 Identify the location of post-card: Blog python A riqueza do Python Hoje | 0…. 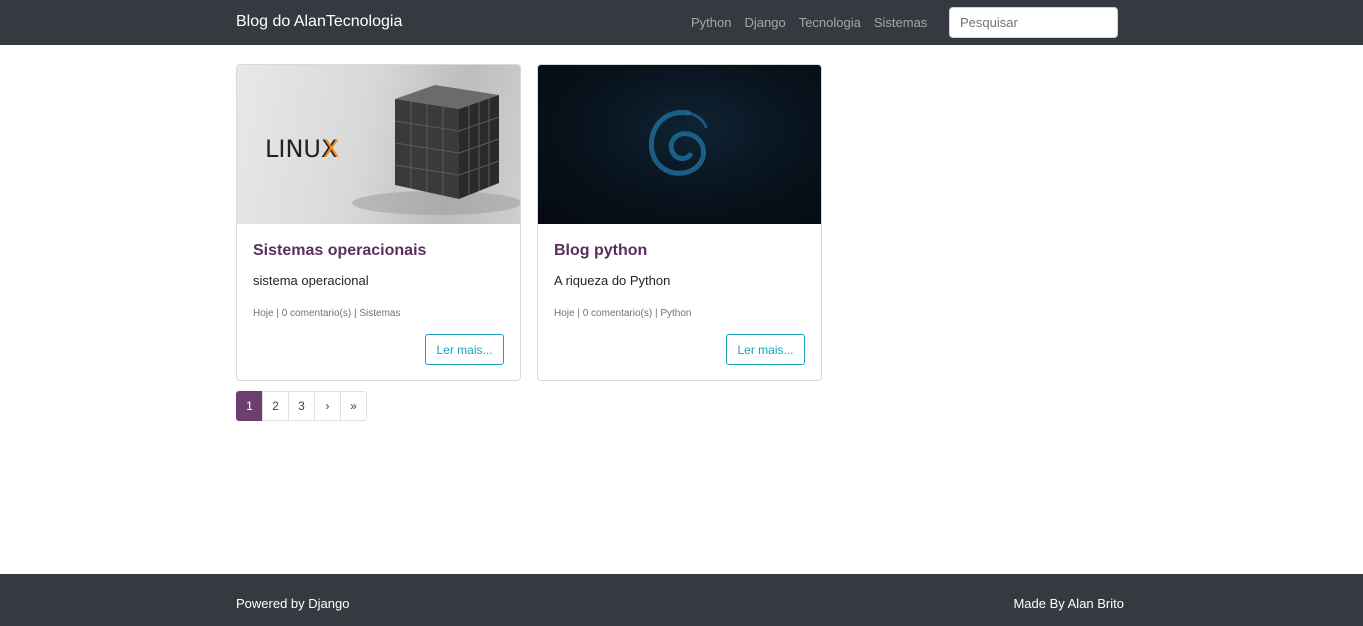
(679, 222).